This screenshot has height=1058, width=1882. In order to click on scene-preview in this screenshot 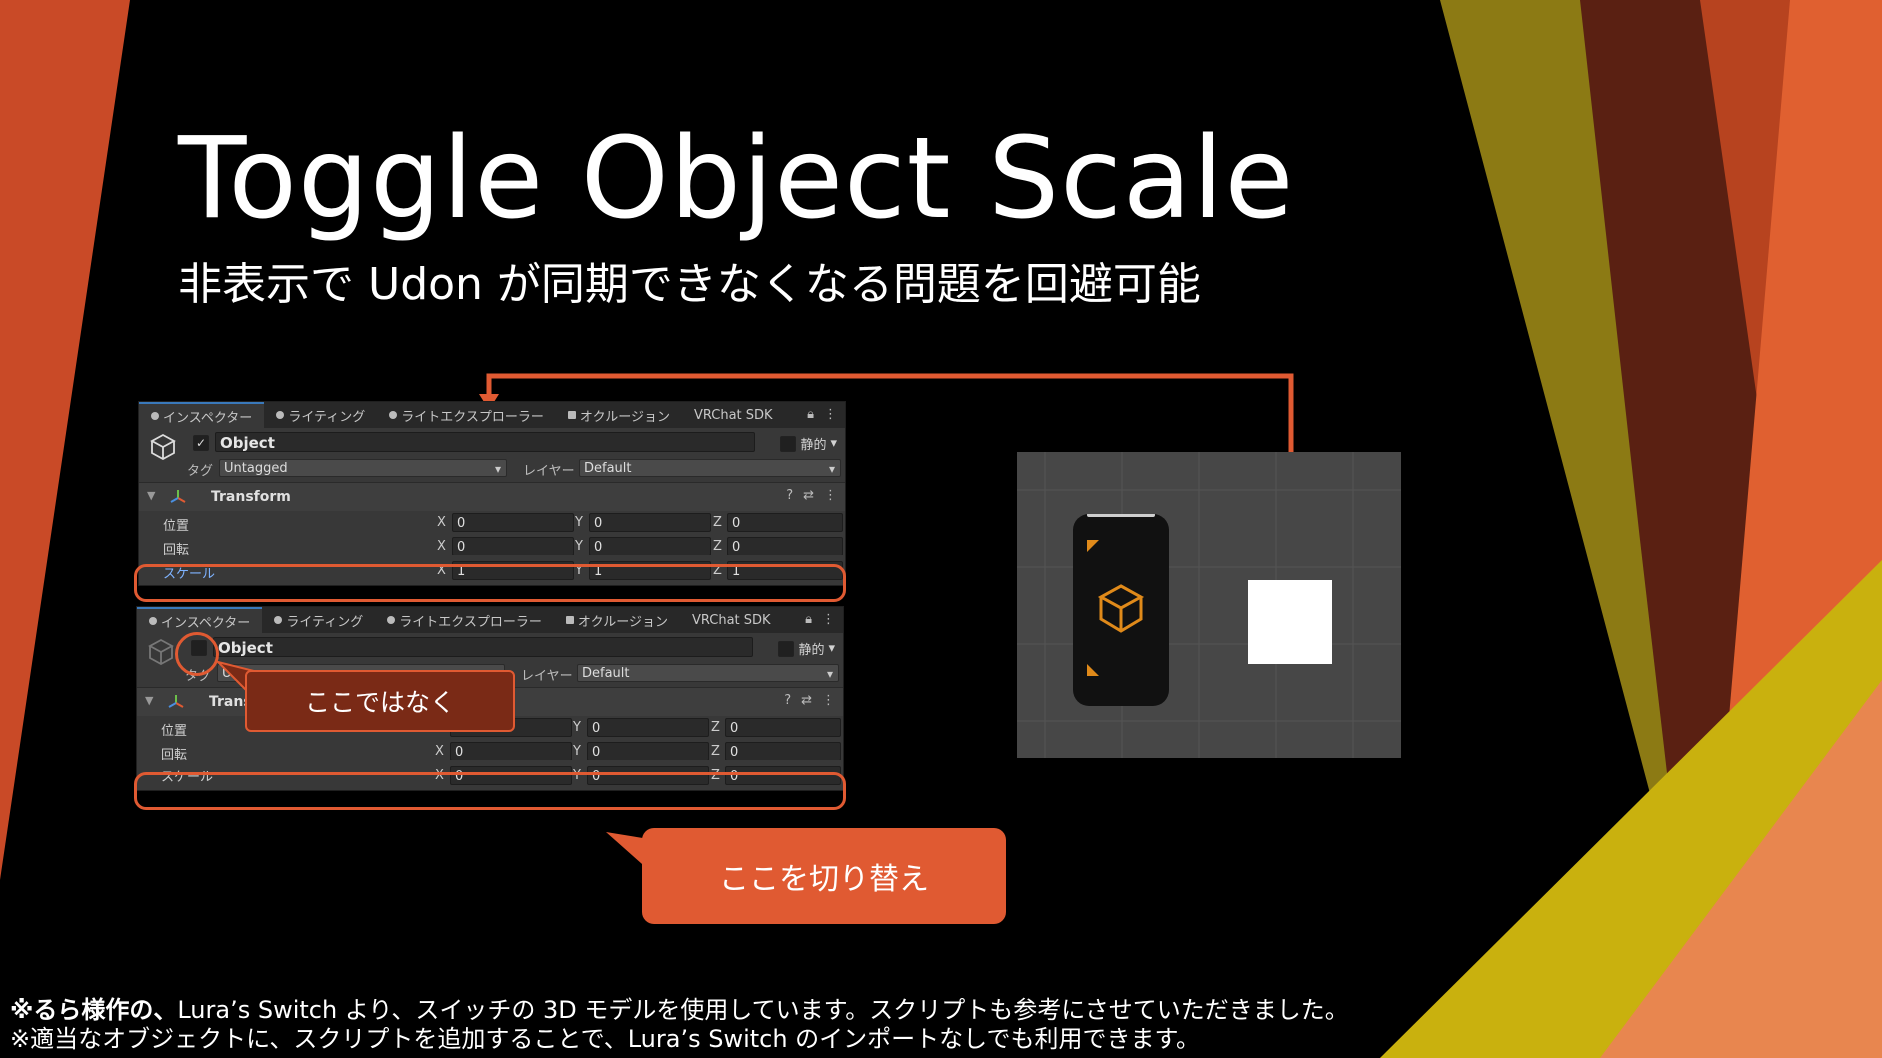, I will do `click(1209, 605)`.